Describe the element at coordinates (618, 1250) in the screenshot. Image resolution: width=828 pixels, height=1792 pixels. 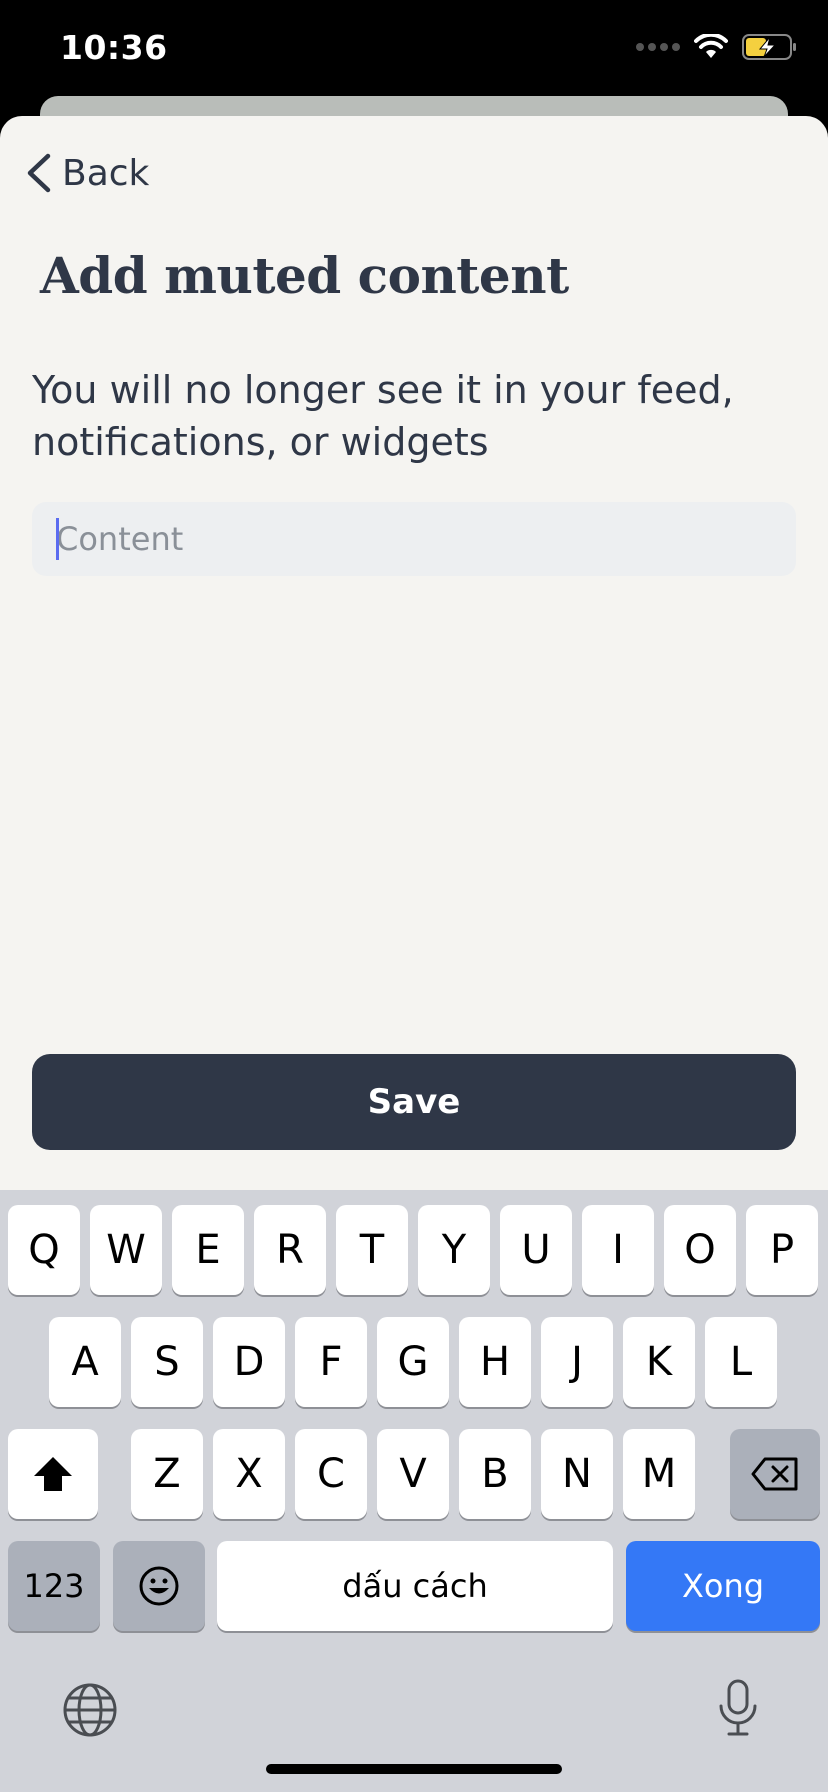
I see `key-i: I` at that location.